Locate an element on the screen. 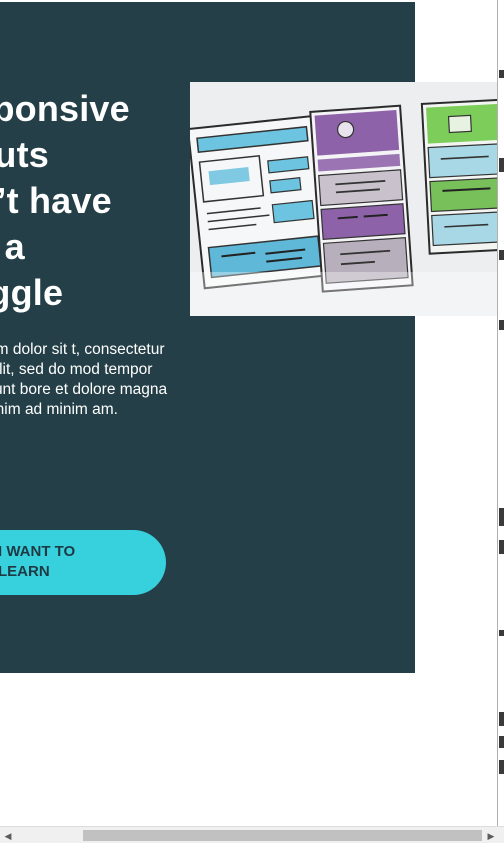  scroll-right-icon: ▶ is located at coordinates (491, 836).